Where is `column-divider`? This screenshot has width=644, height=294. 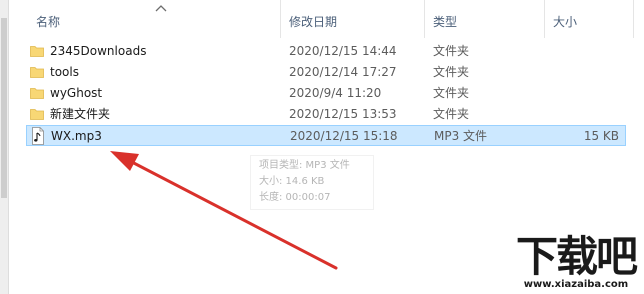
column-divider is located at coordinates (633, 19).